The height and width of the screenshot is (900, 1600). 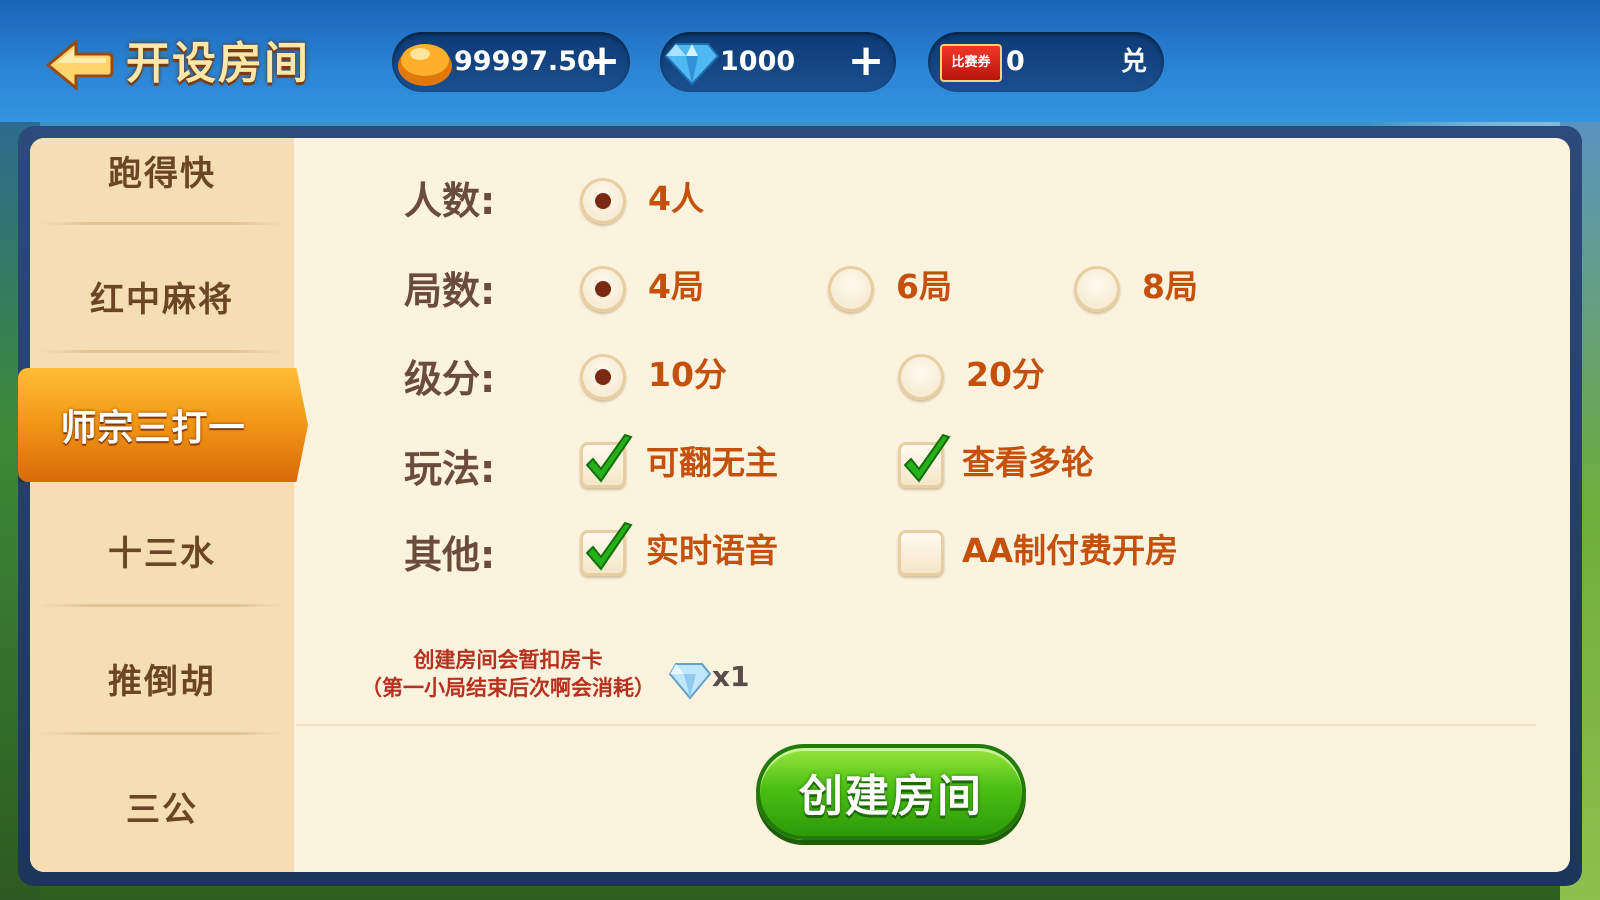 I want to click on ticket-balance: 比赛券 0 兑, so click(x=1046, y=62).